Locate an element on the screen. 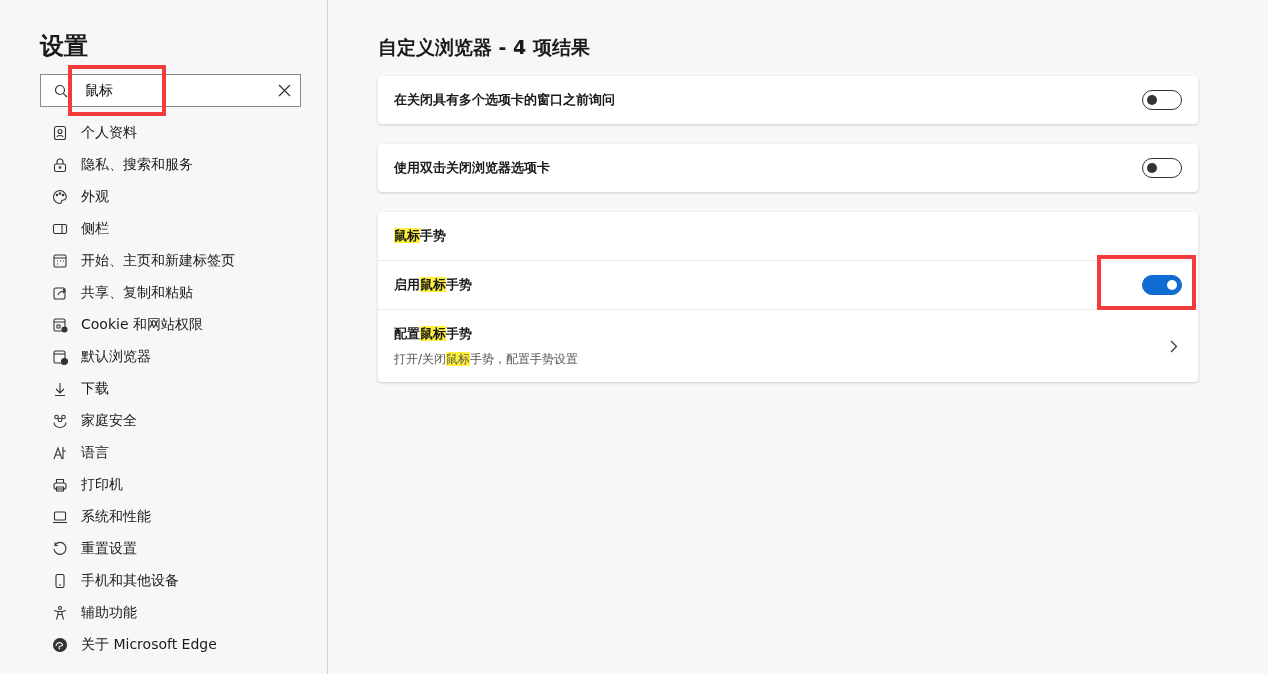  sidebar-item: 外观 is located at coordinates (170, 197).